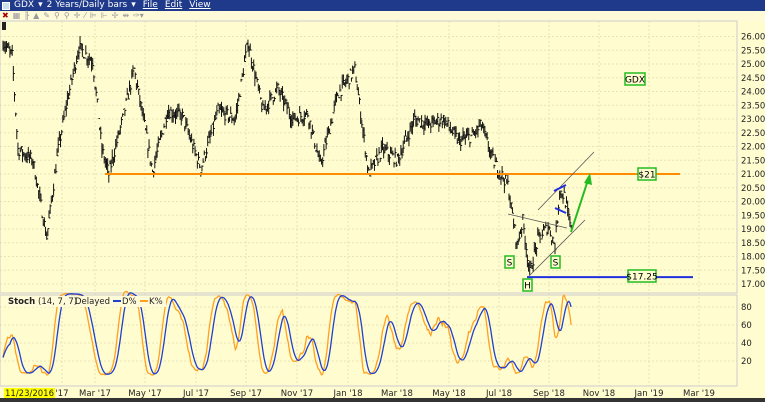  Describe the element at coordinates (156, 302) in the screenshot. I see `k-legend: K%` at that location.